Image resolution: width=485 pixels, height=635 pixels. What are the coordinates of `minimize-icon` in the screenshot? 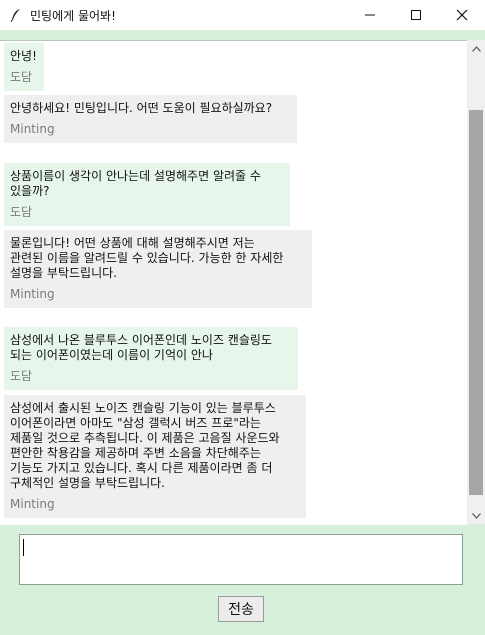 It's located at (370, 15).